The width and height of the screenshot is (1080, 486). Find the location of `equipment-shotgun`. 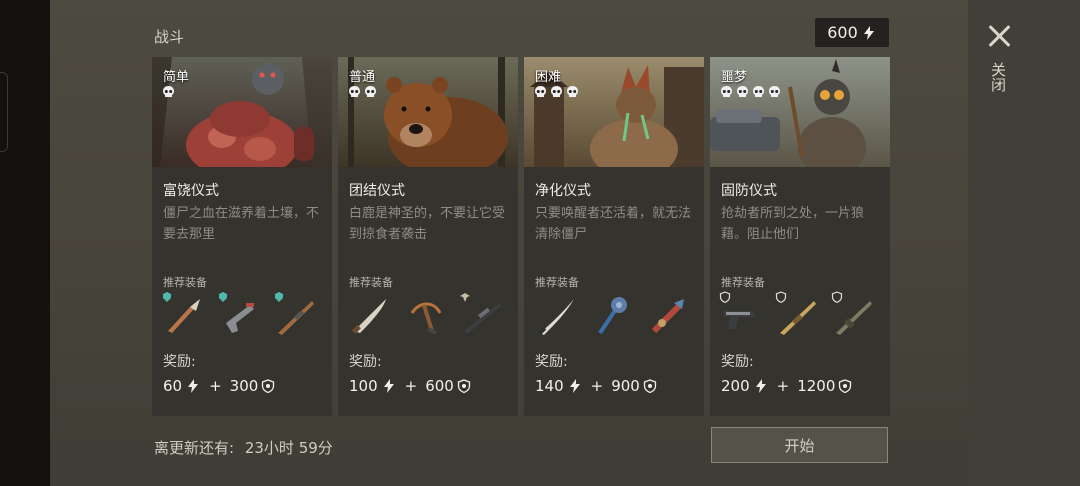

equipment-shotgun is located at coordinates (797, 314).